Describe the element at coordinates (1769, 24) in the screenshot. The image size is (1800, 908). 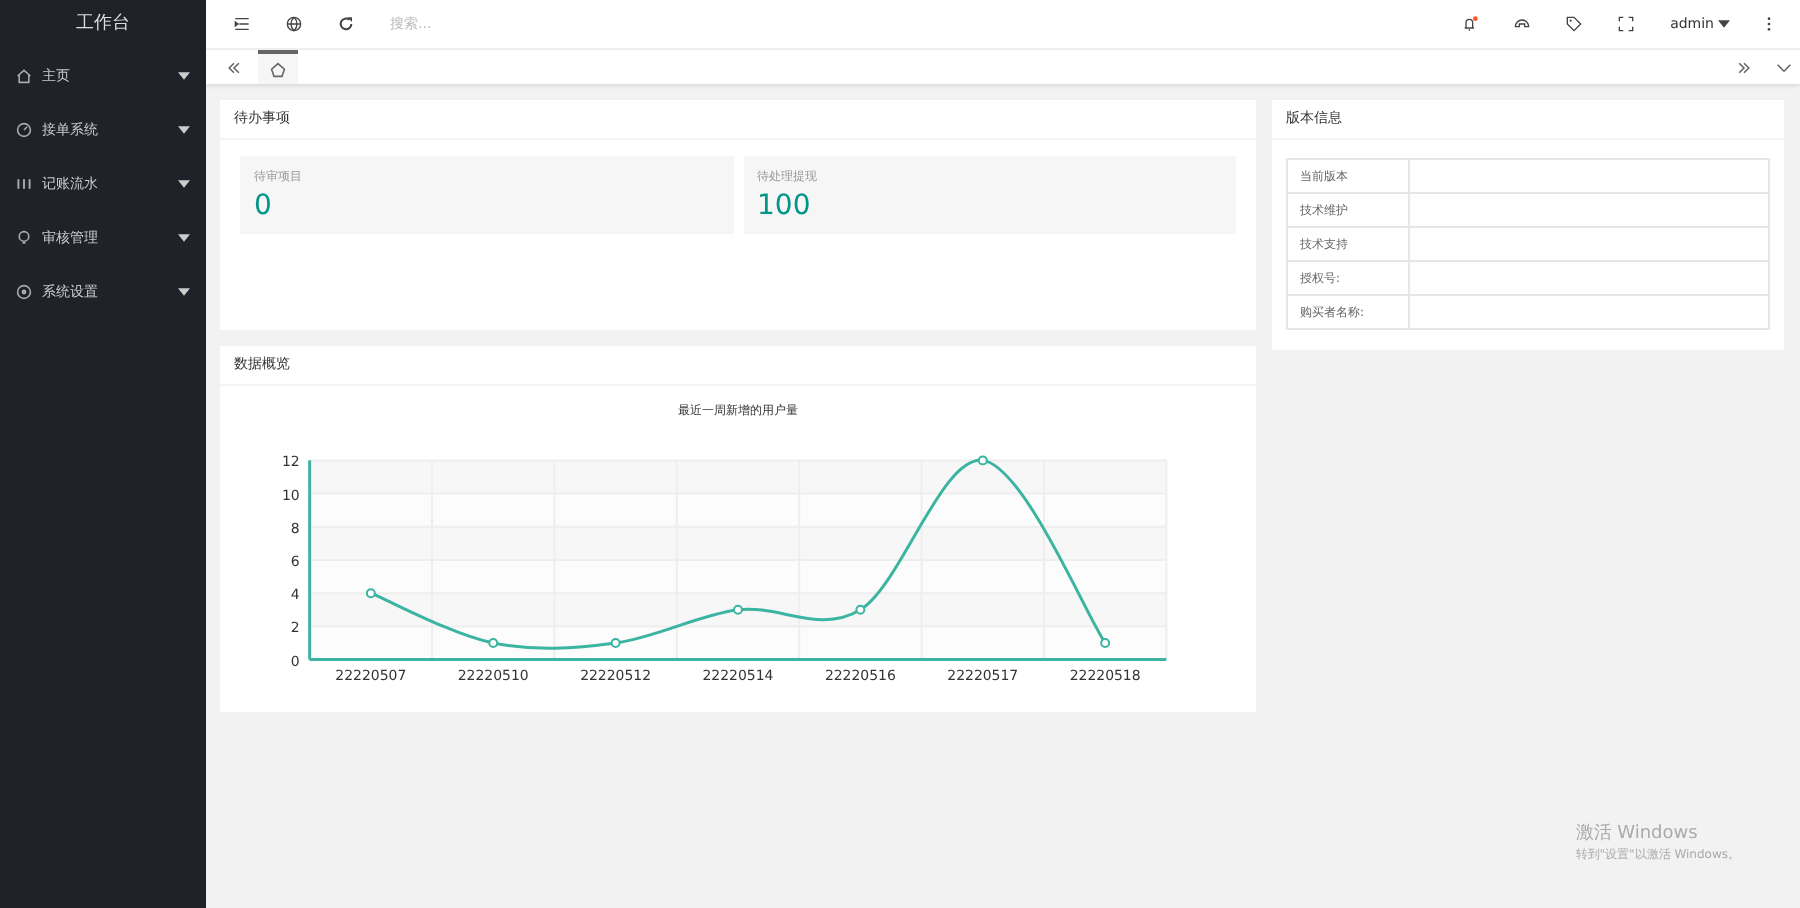
I see `more-icon` at that location.